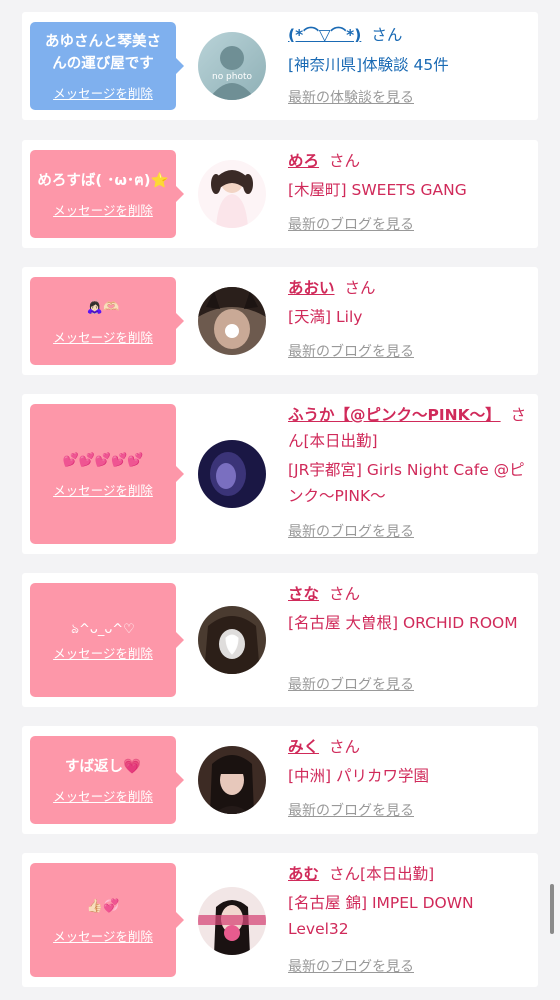  Describe the element at coordinates (107, 194) in the screenshot. I see `message-bubble: めろすば( ･ω･ฅ)⭐ メッセージを削除` at that location.